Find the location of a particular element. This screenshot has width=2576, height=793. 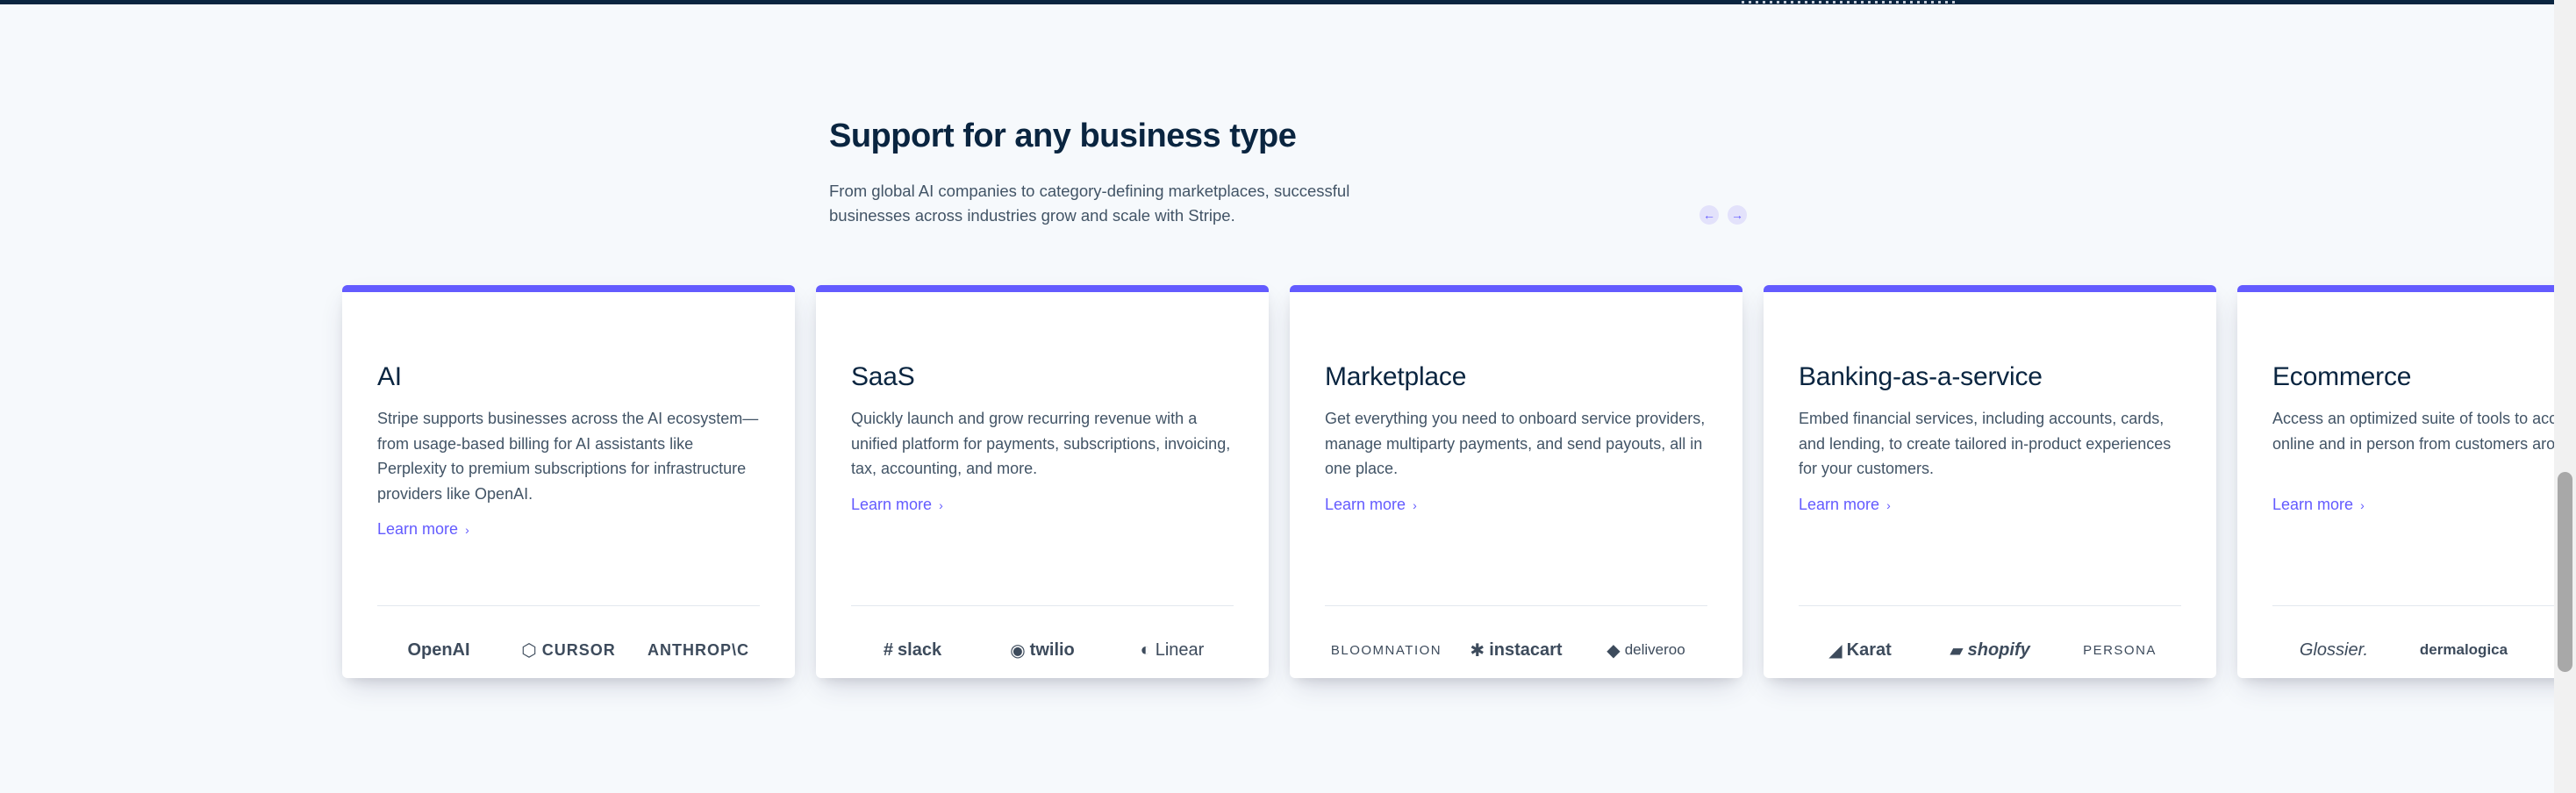

openai-logo: OpenAI is located at coordinates (438, 649).